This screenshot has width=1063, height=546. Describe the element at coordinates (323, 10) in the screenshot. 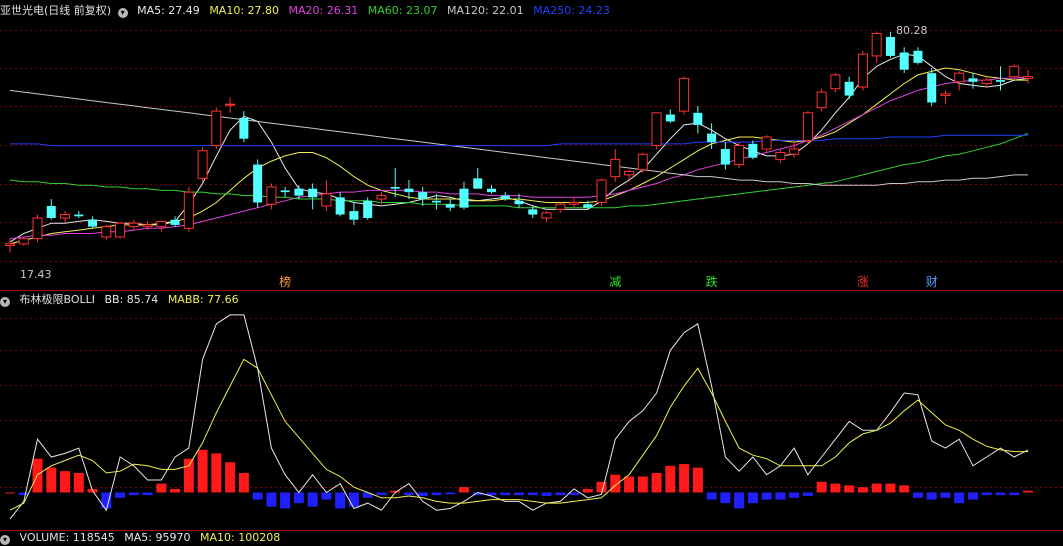

I see `ma20-value: MA20: 26.31` at that location.